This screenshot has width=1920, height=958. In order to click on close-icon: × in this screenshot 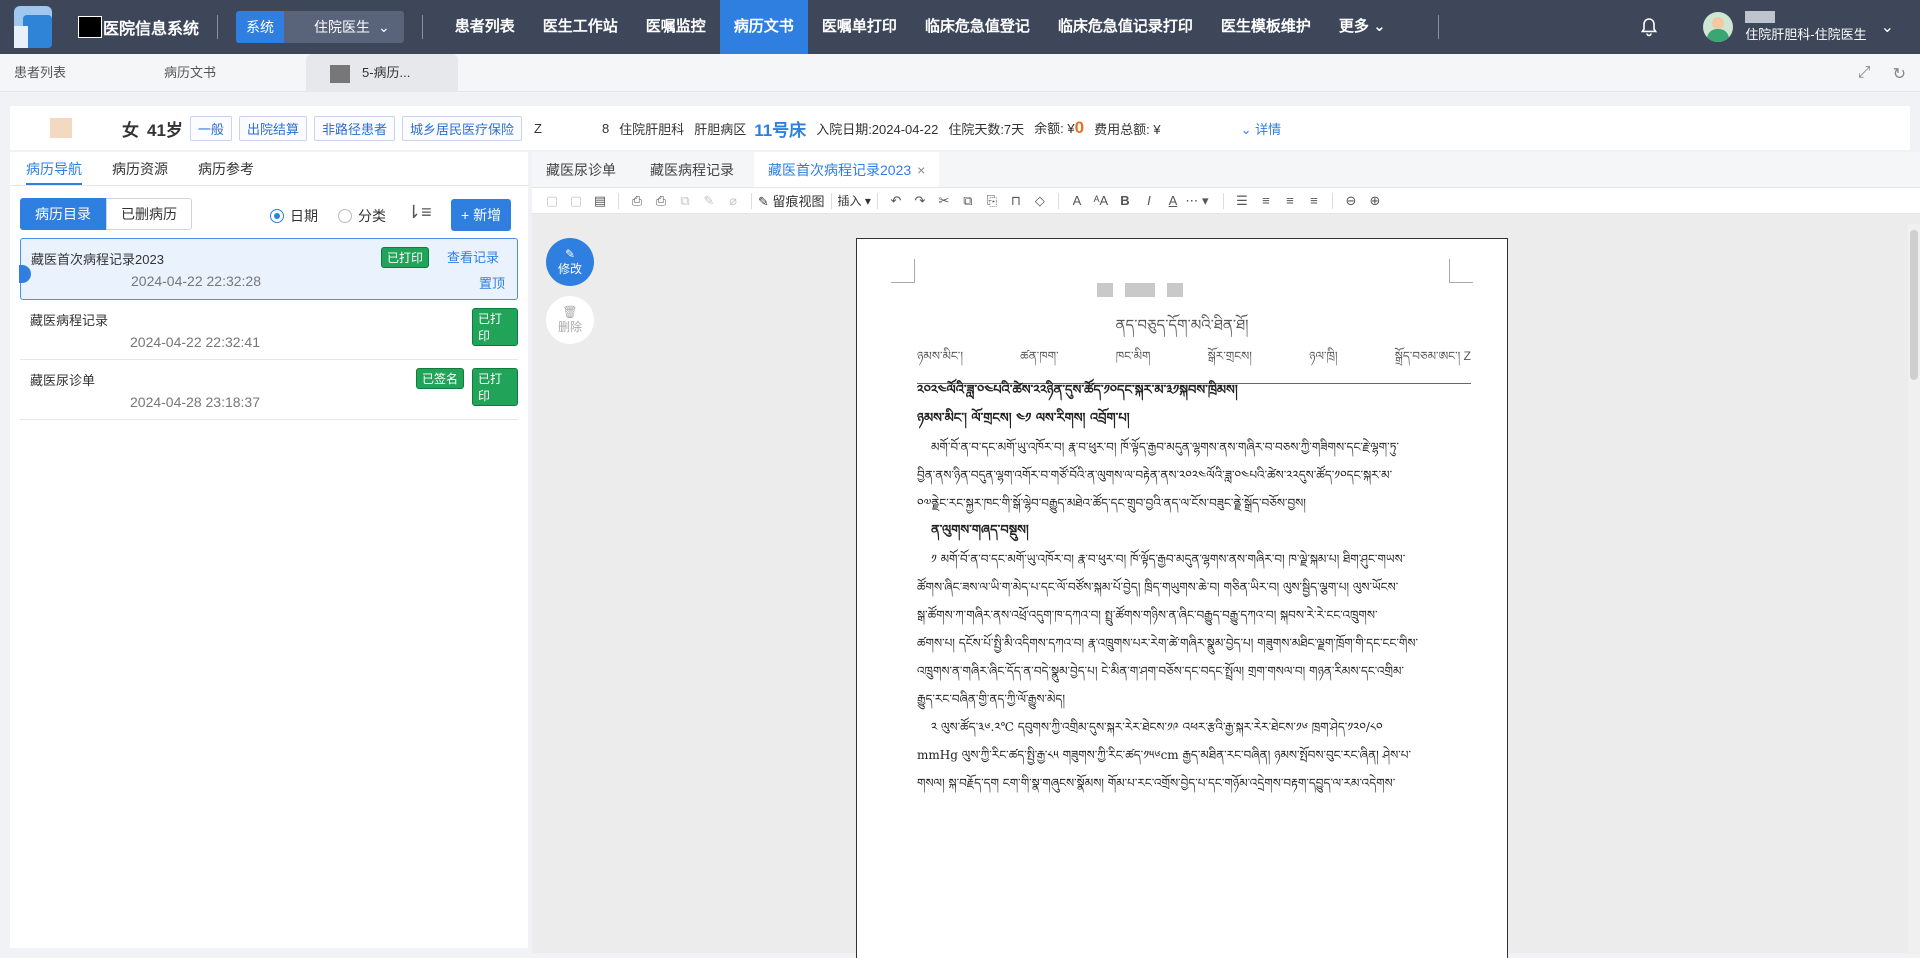, I will do `click(921, 170)`.